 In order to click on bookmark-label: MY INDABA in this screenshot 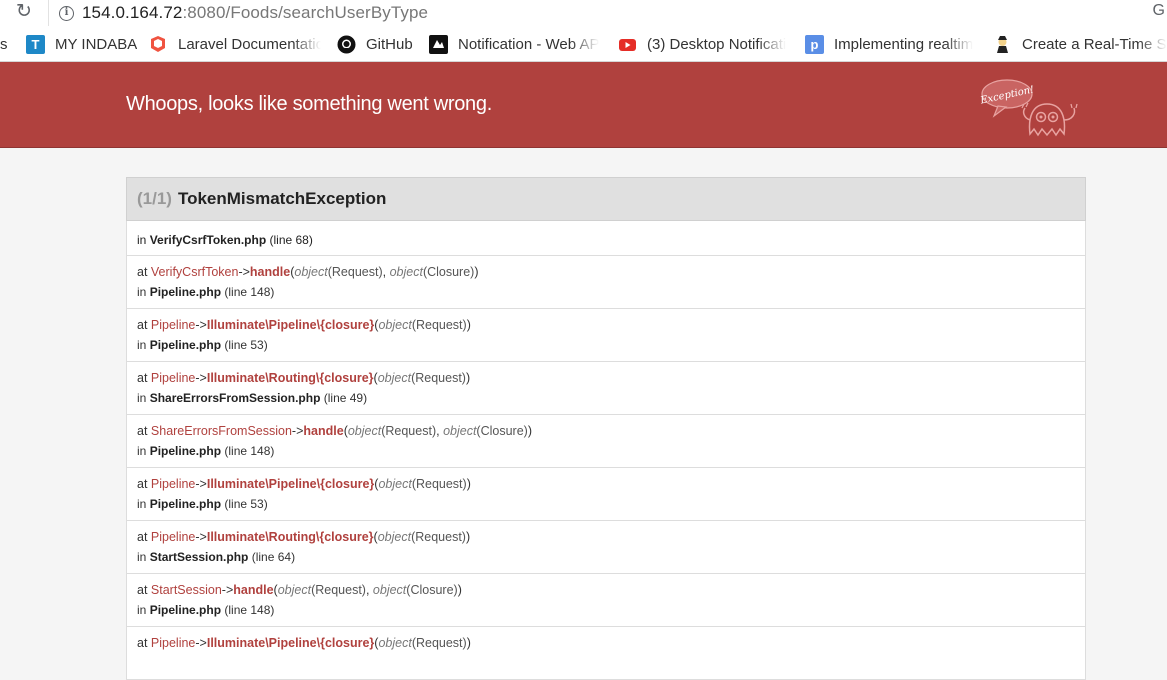, I will do `click(96, 44)`.